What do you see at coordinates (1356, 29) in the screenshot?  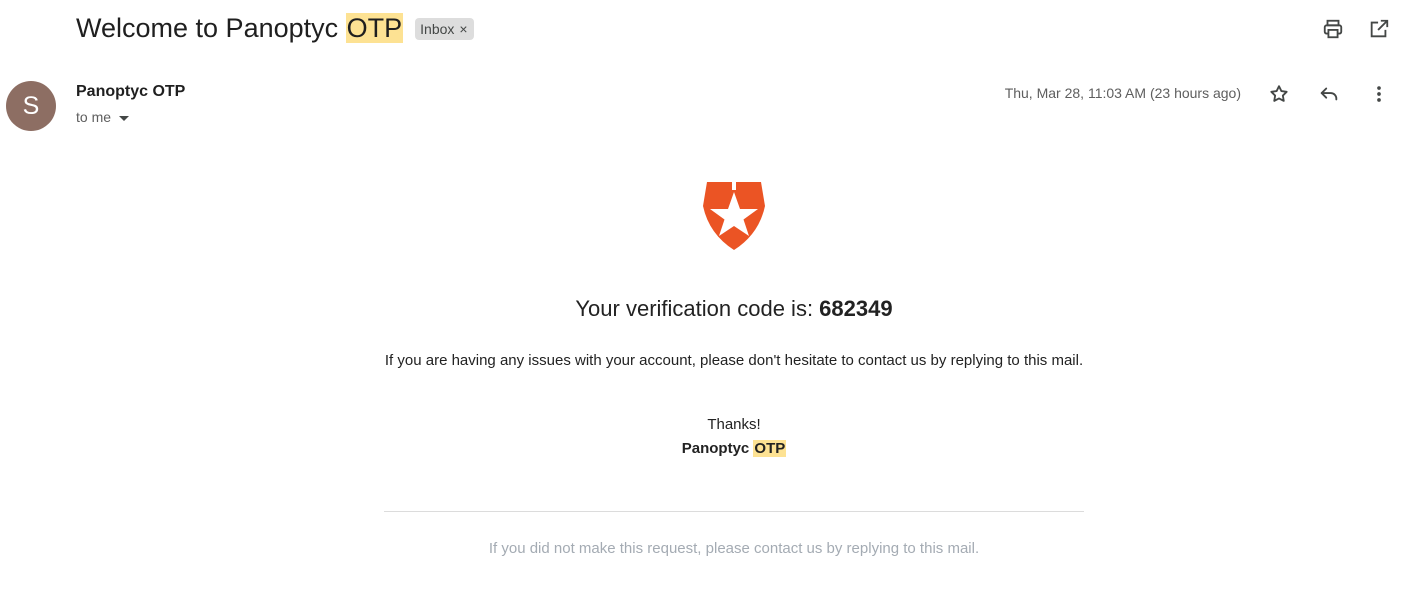 I see `thread-actions` at bounding box center [1356, 29].